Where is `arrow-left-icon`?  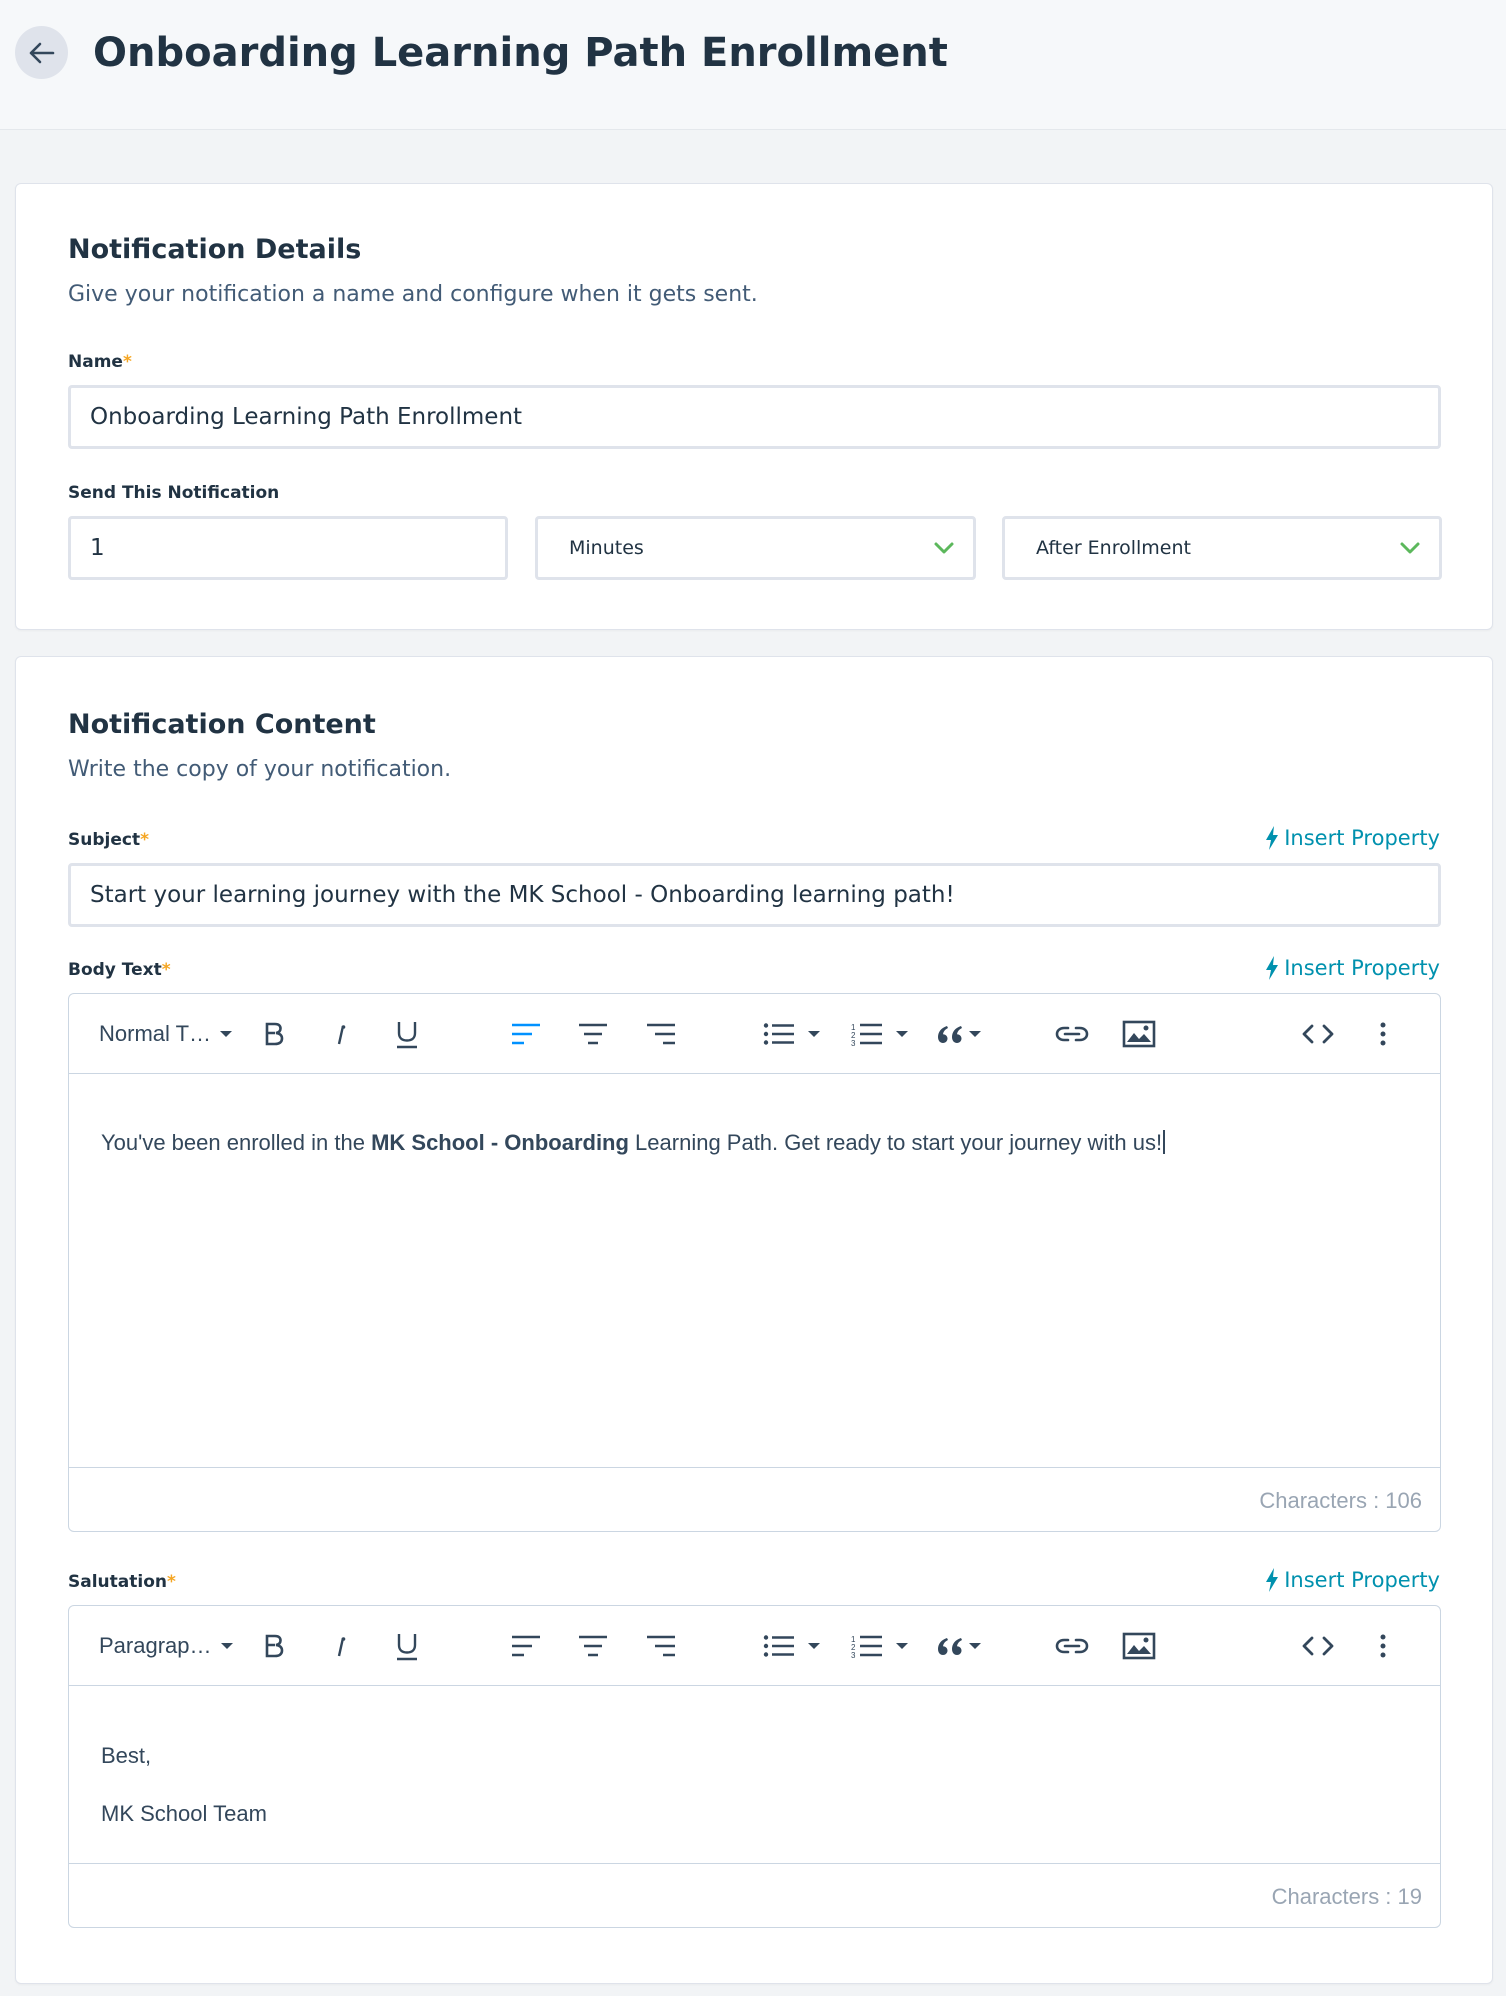
arrow-left-icon is located at coordinates (41, 52).